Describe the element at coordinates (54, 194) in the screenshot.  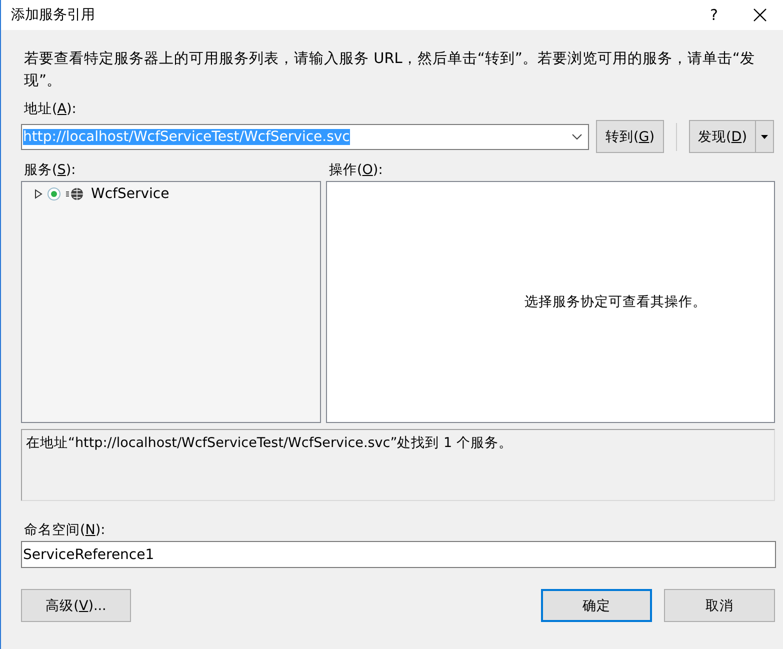
I see `service-status-icon` at that location.